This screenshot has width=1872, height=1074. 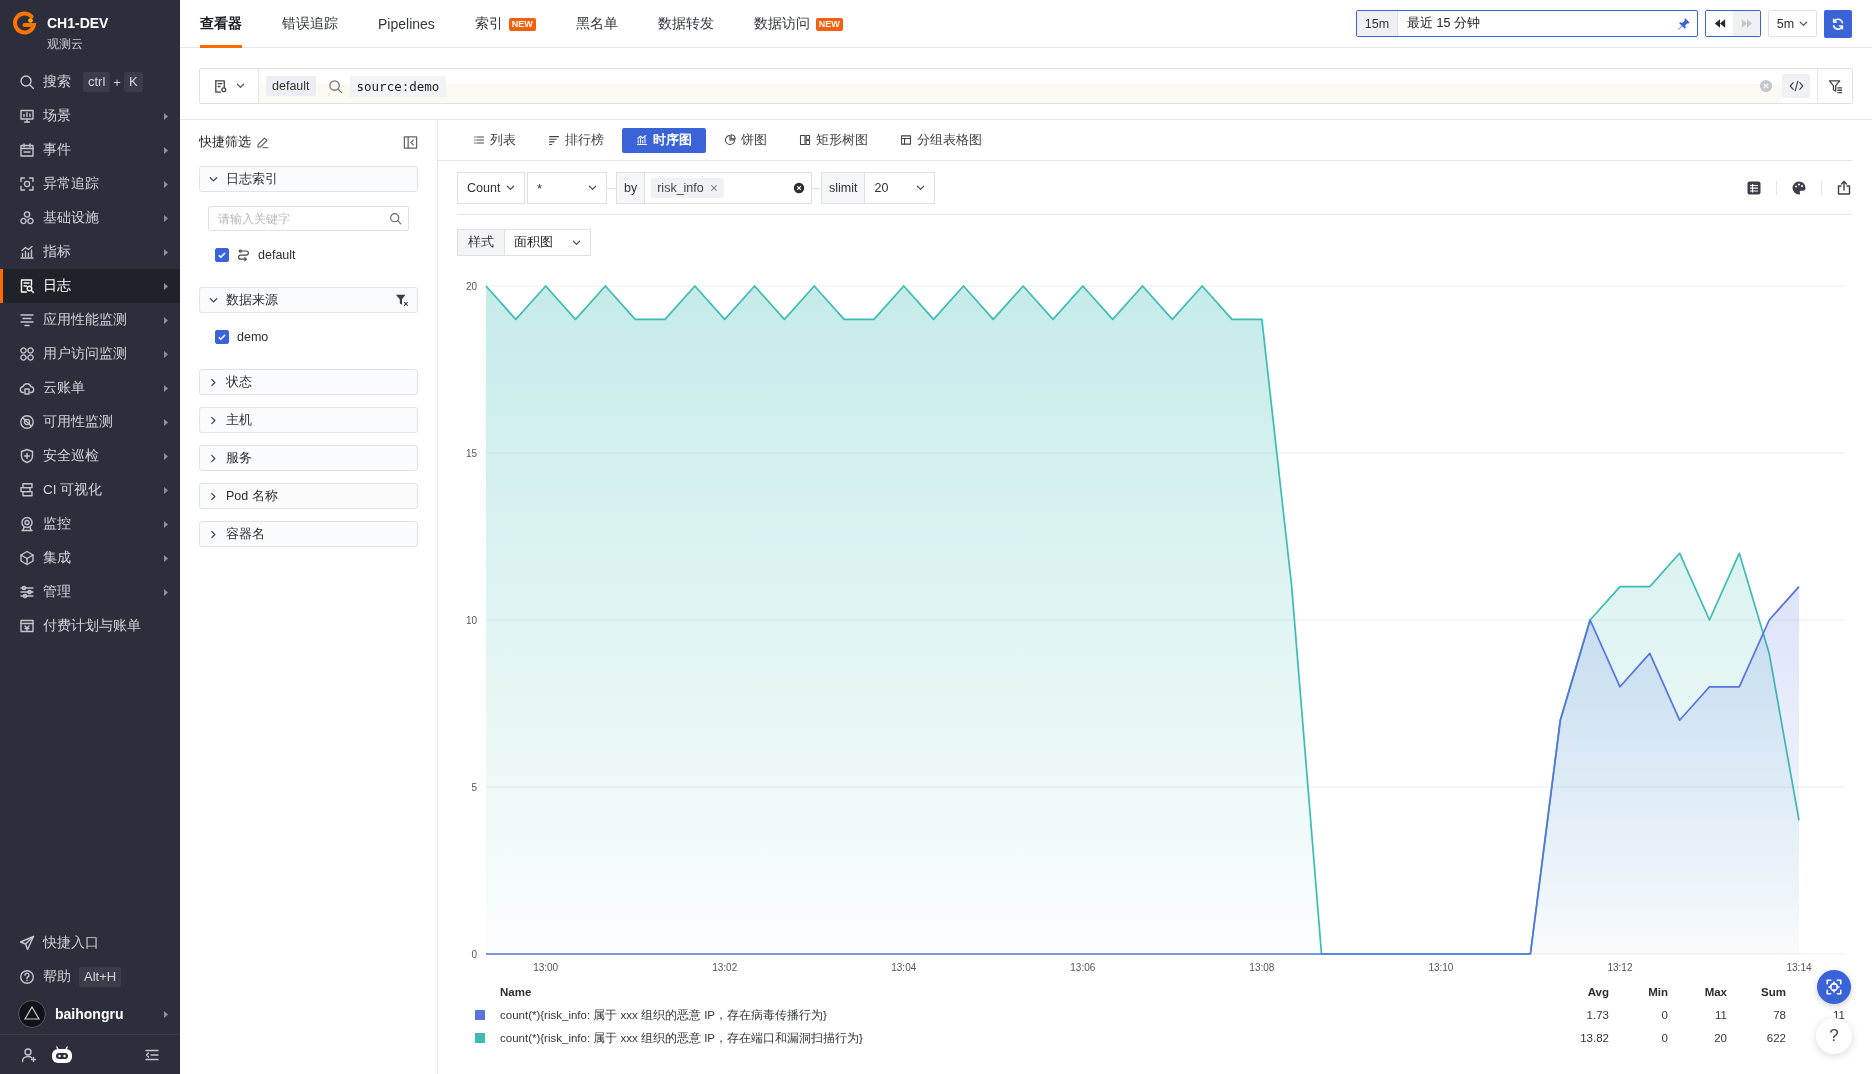 What do you see at coordinates (310, 24) in the screenshot?
I see `nav-tab: 错误追踪` at bounding box center [310, 24].